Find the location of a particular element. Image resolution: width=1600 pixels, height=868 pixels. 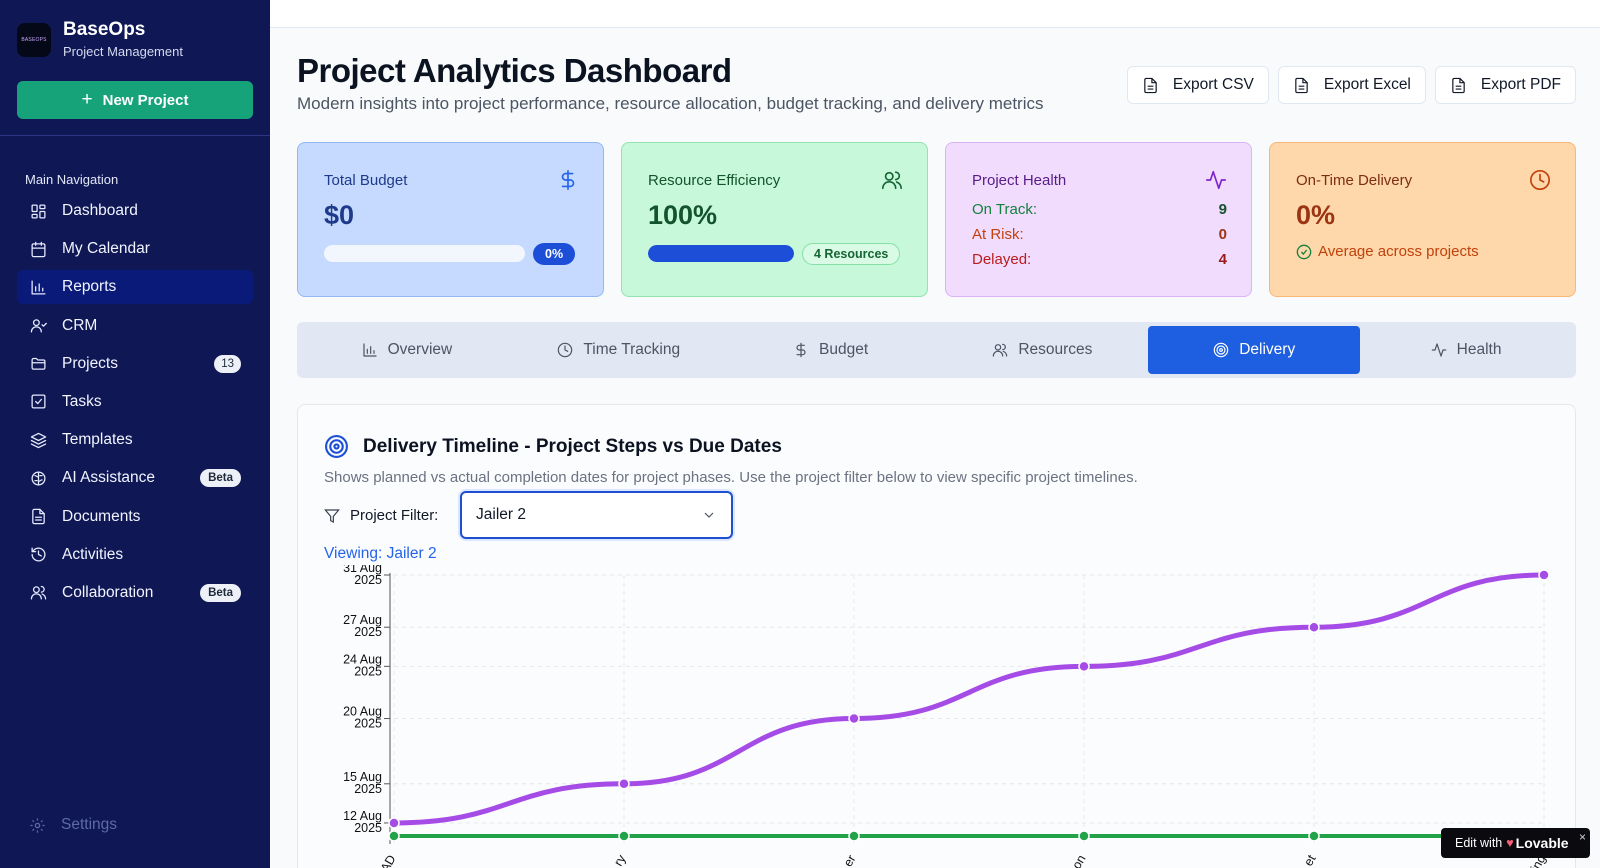

on-track-value: 9 is located at coordinates (1222, 209).